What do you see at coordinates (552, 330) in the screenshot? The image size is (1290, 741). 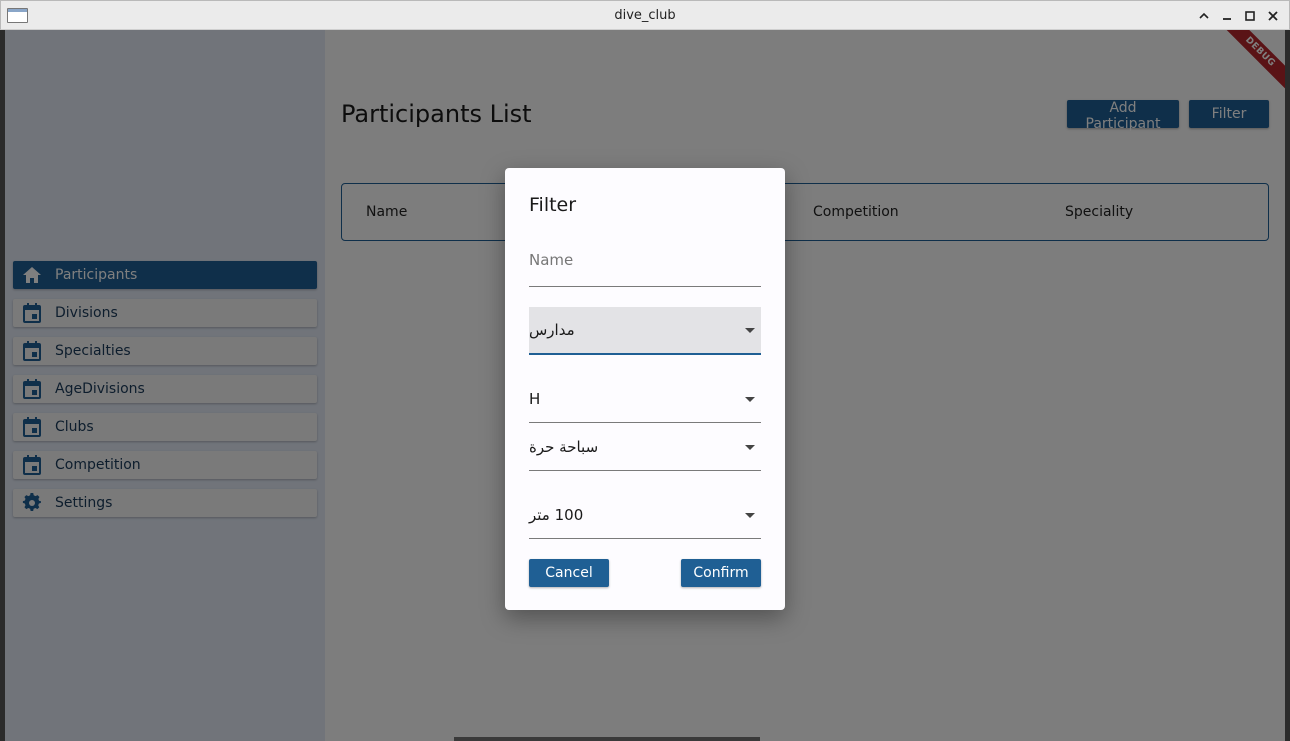 I see `category-dropdown-value: مدارس` at bounding box center [552, 330].